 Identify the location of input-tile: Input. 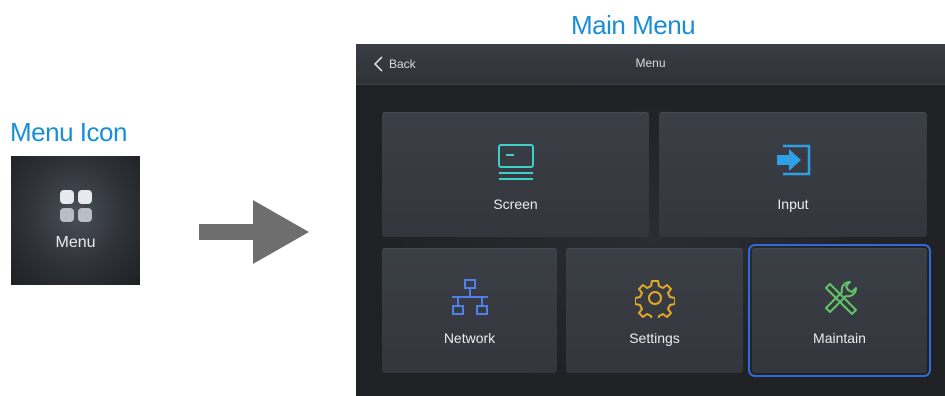
(793, 174).